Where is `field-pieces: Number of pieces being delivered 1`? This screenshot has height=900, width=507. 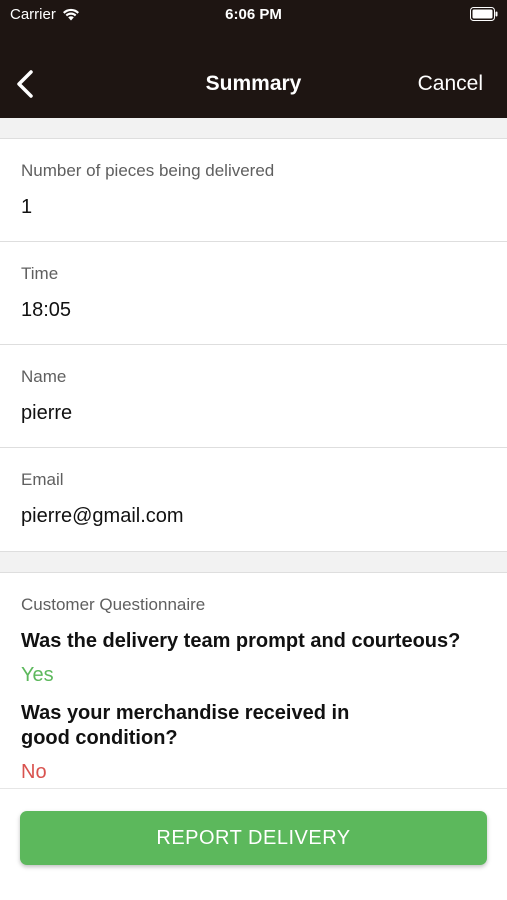
field-pieces: Number of pieces being delivered 1 is located at coordinates (253, 190).